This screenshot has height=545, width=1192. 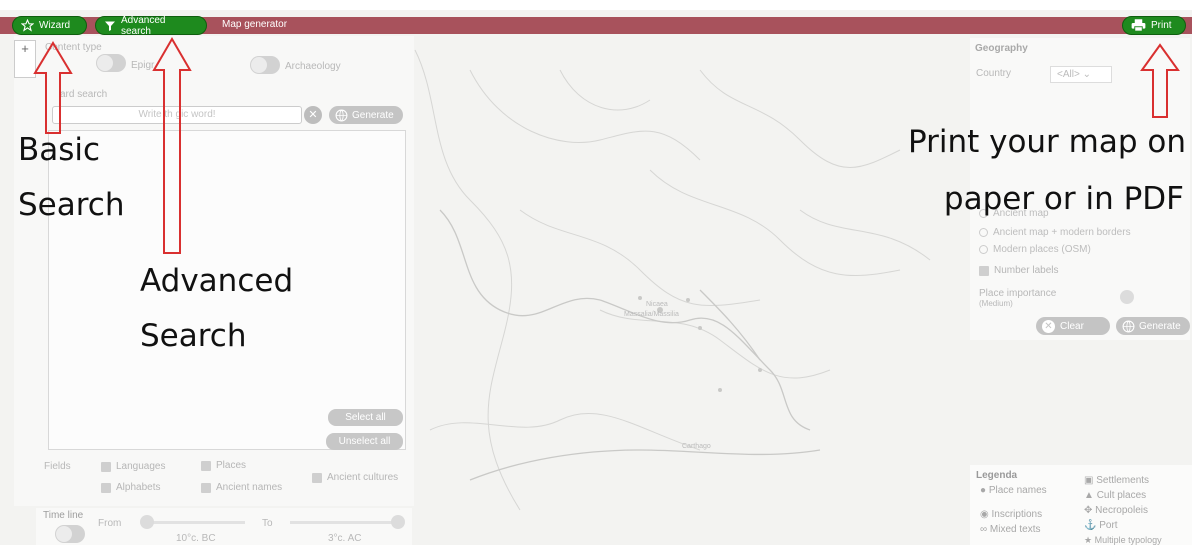 I want to click on basic-search-arrow, so click(x=53, y=87).